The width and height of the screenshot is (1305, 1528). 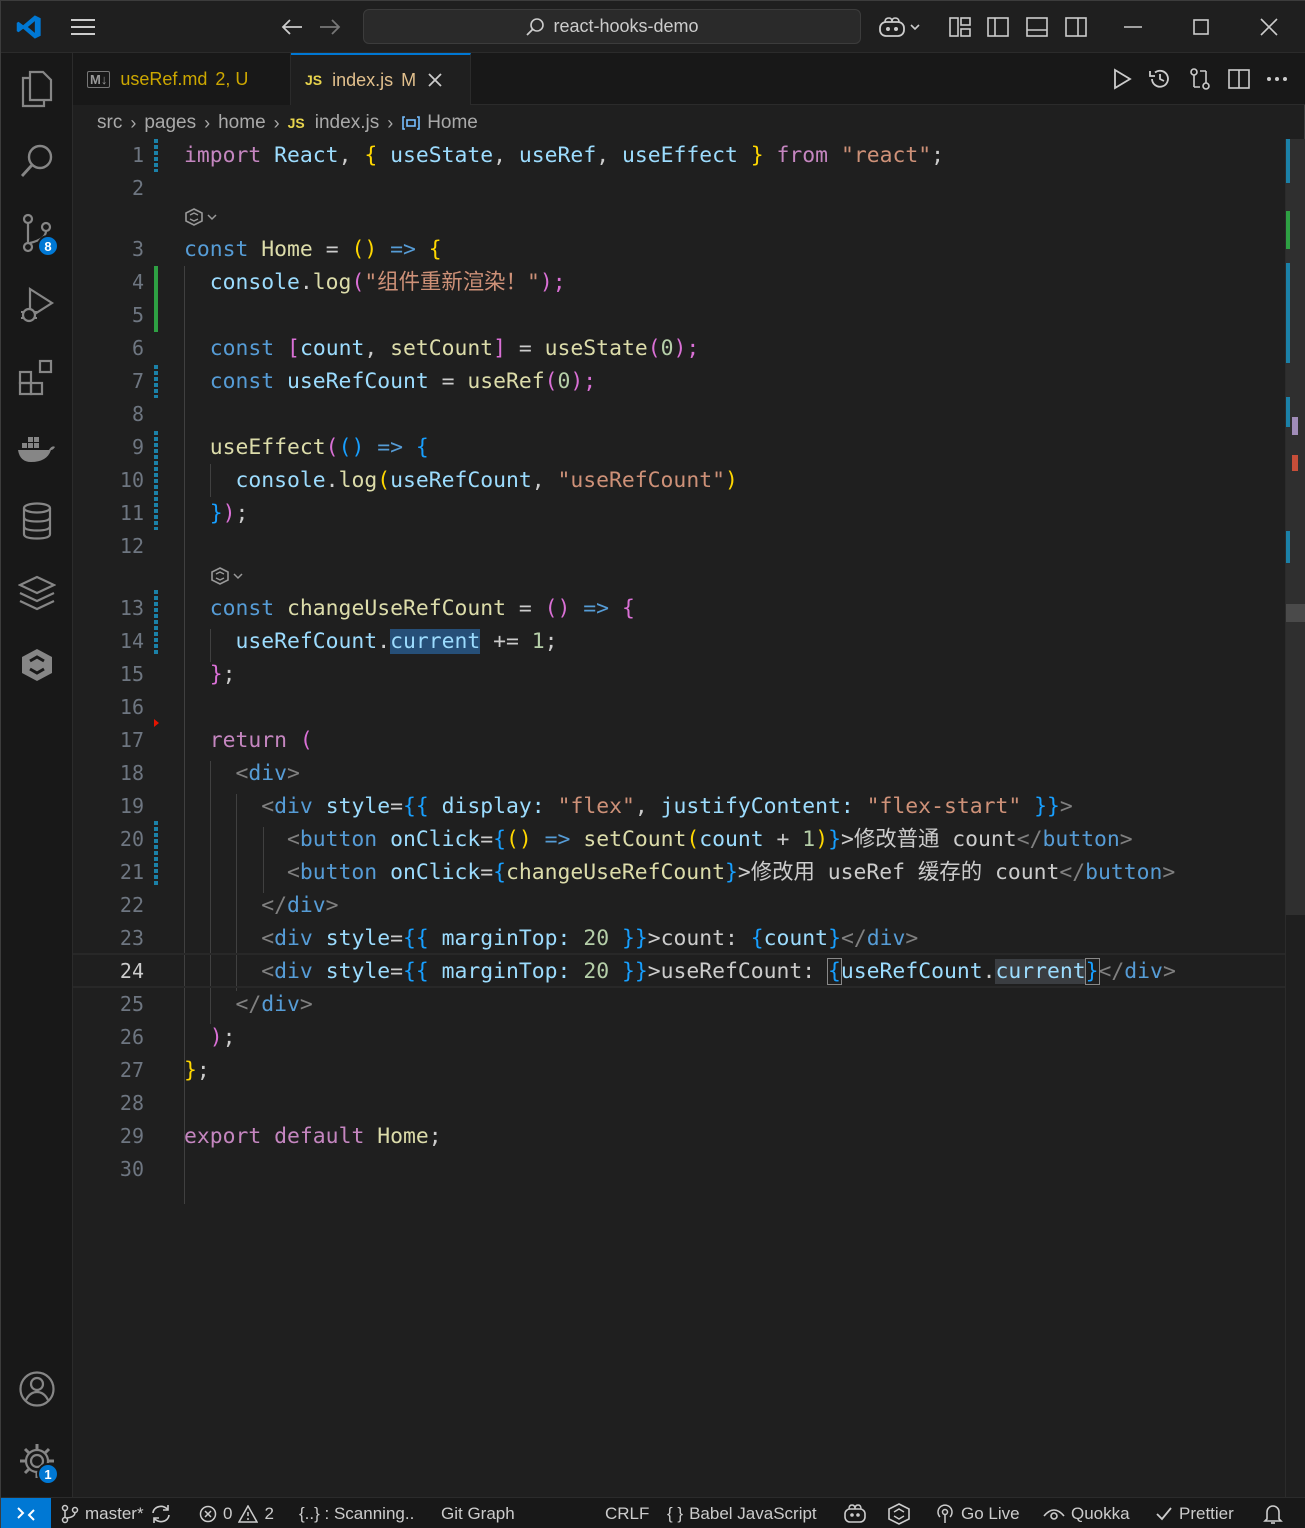 I want to click on token: const, so click(x=216, y=249).